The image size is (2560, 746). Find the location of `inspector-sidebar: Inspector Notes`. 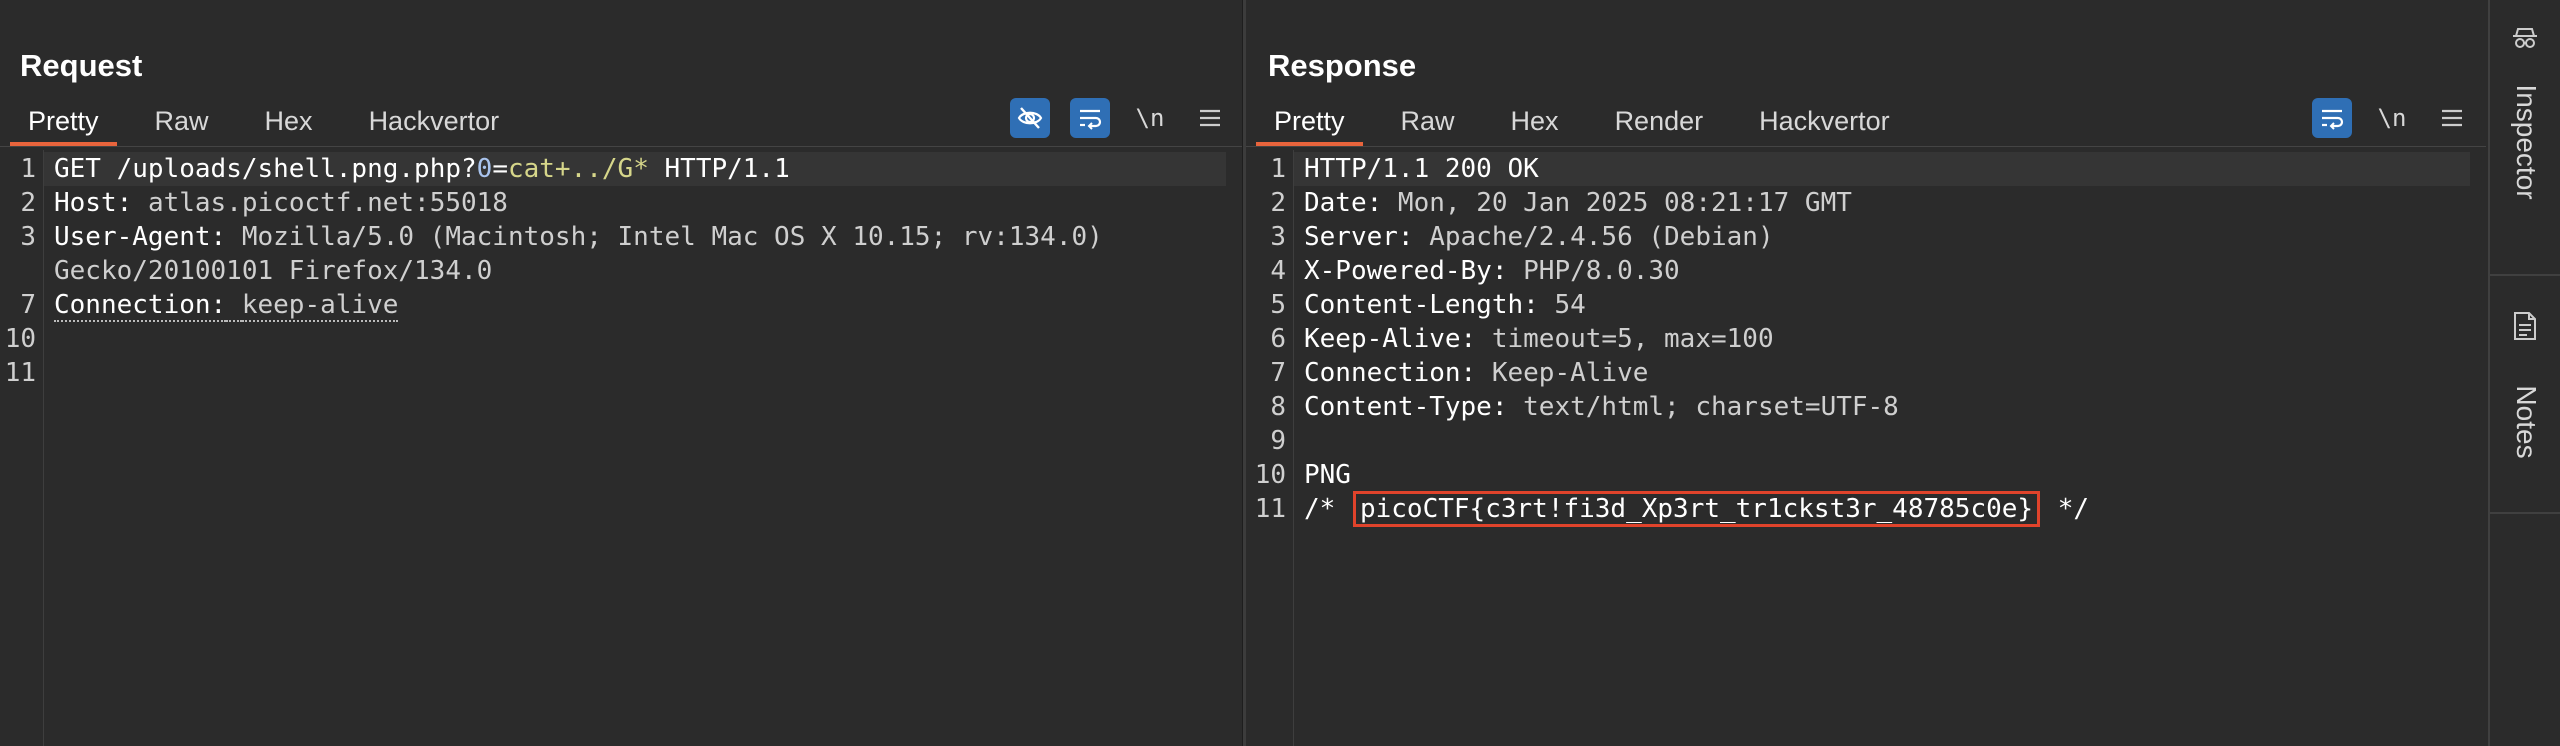

inspector-sidebar: Inspector Notes is located at coordinates (2524, 373).